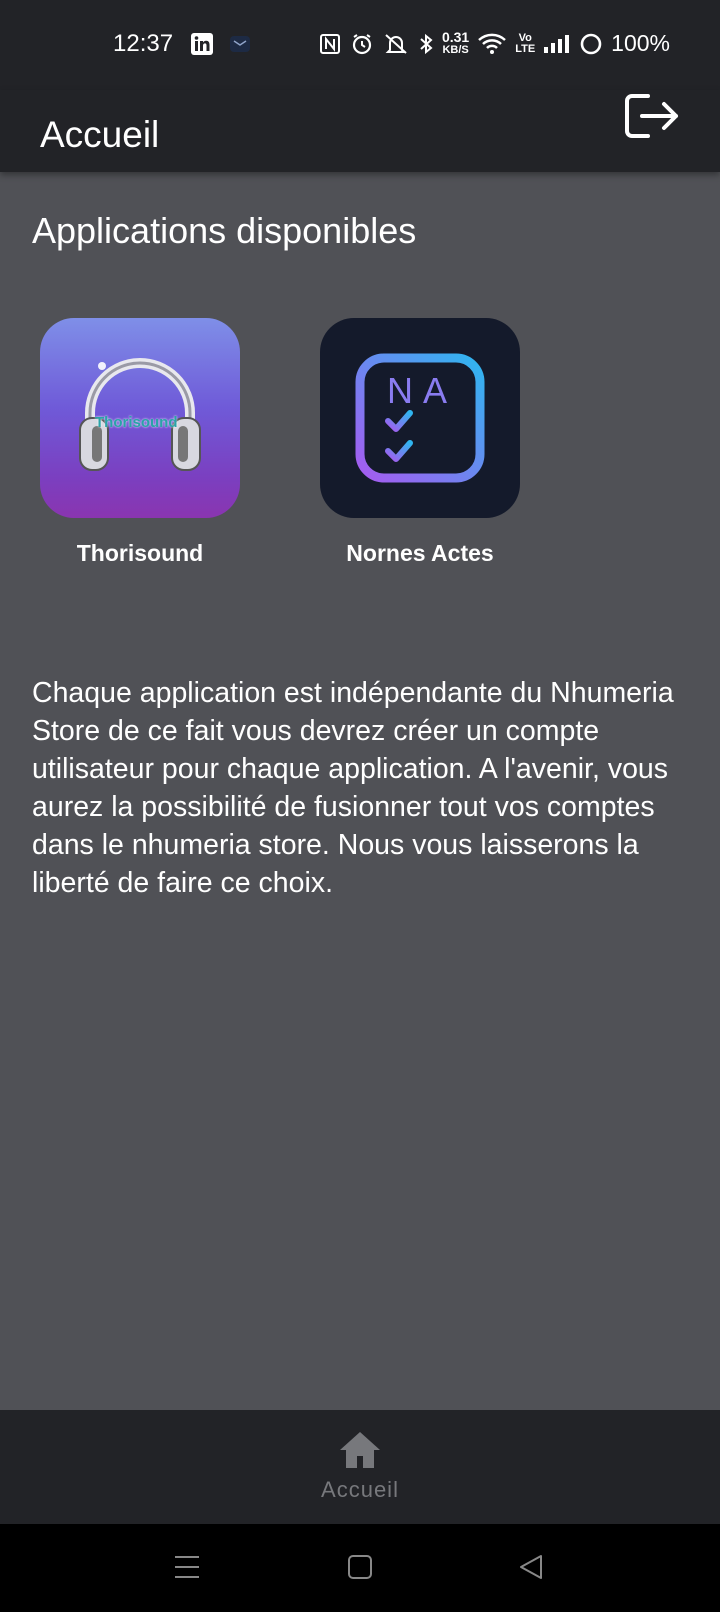  I want to click on bottom-nav: Accueil, so click(360, 1467).